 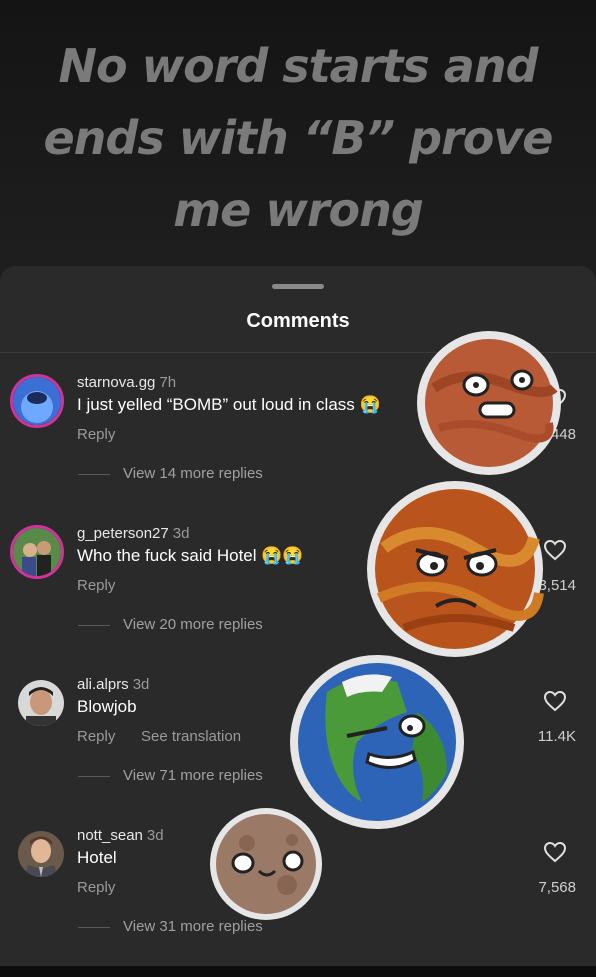 What do you see at coordinates (126, 382) in the screenshot?
I see `comment-username: starnova.gg 7h` at bounding box center [126, 382].